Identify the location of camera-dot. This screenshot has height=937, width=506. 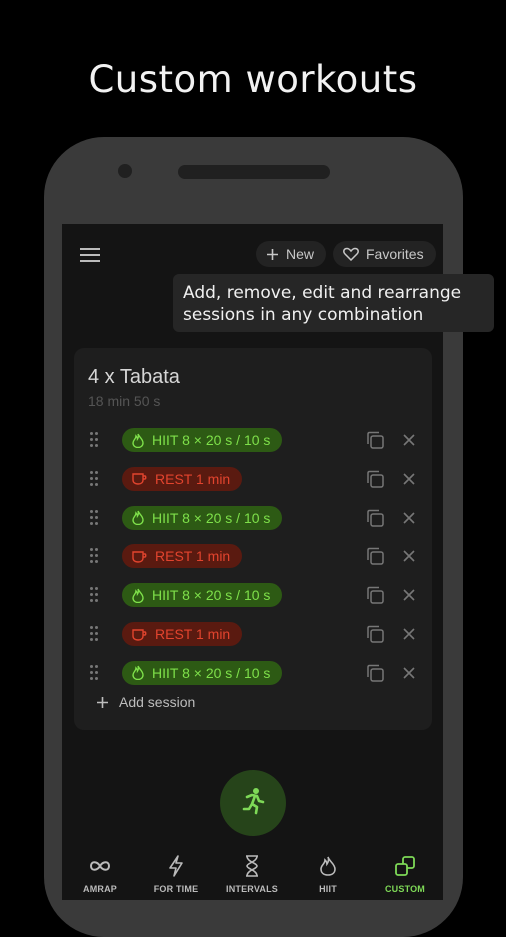
(125, 171).